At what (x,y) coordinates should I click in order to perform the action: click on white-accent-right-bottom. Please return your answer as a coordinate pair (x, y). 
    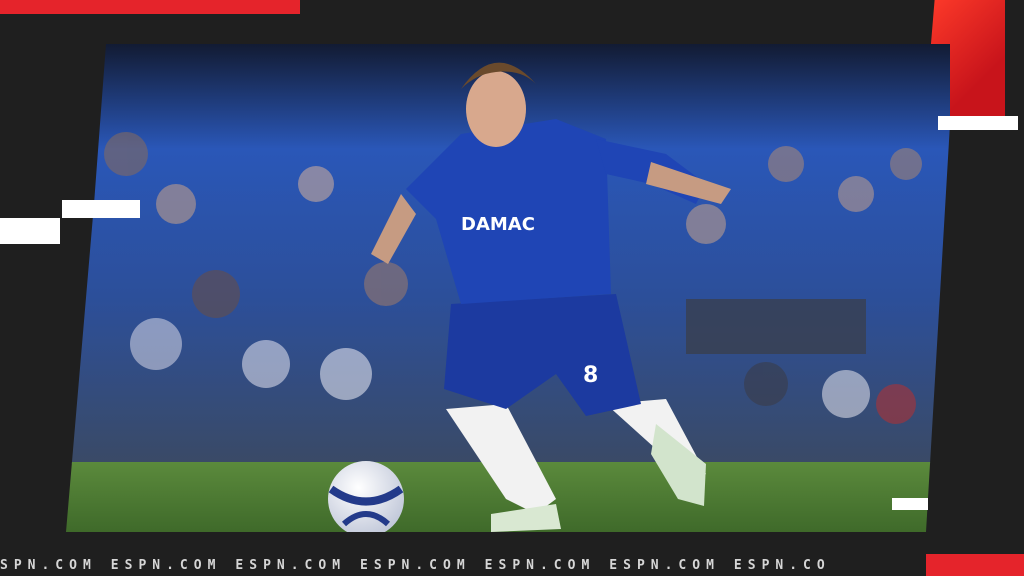
    Looking at the image, I should click on (910, 504).